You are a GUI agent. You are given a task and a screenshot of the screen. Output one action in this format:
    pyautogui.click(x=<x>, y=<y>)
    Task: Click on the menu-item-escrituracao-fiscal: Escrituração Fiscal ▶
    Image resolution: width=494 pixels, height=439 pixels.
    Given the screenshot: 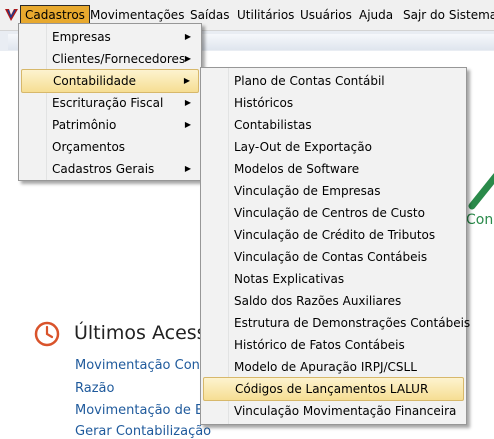 What is the action you would take?
    pyautogui.click(x=110, y=103)
    